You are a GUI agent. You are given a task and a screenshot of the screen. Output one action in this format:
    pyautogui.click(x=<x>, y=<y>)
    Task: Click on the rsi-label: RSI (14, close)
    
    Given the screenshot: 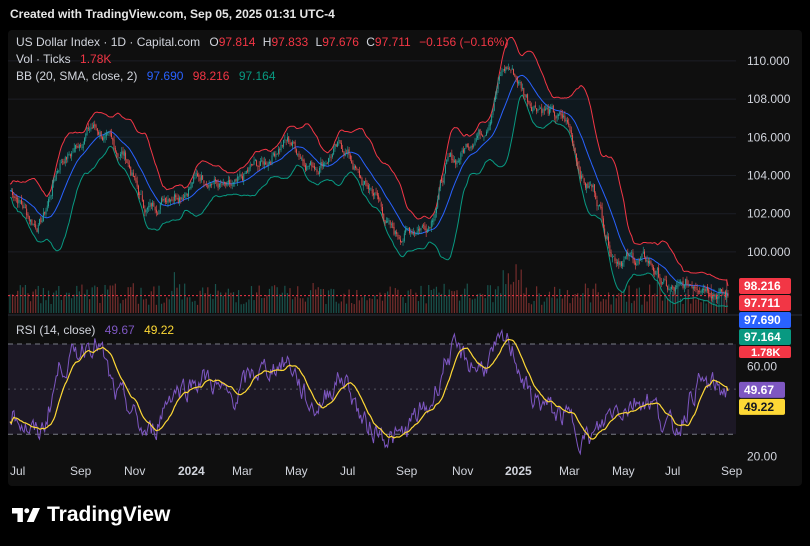 What is the action you would take?
    pyautogui.click(x=55, y=330)
    